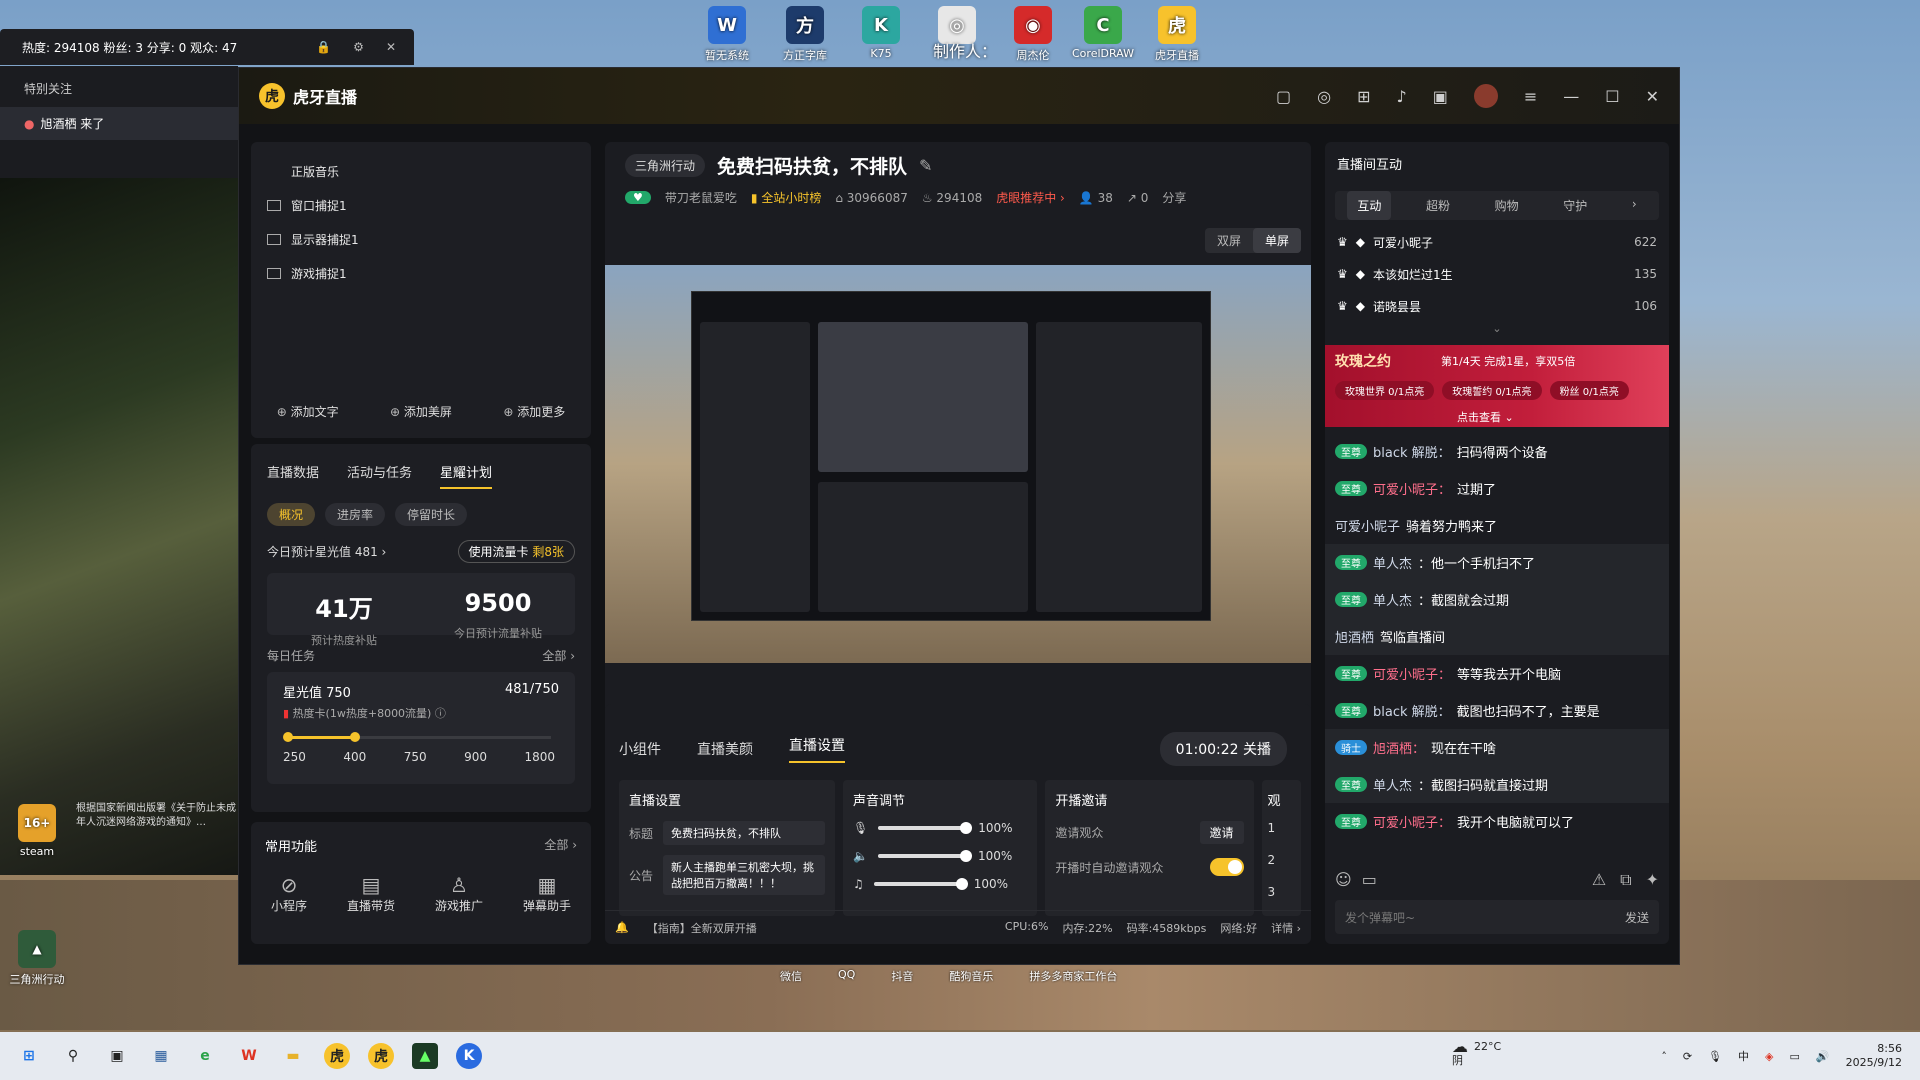 The width and height of the screenshot is (1920, 1080). What do you see at coordinates (805, 34) in the screenshot?
I see `desktop-icon: 方方正字库` at bounding box center [805, 34].